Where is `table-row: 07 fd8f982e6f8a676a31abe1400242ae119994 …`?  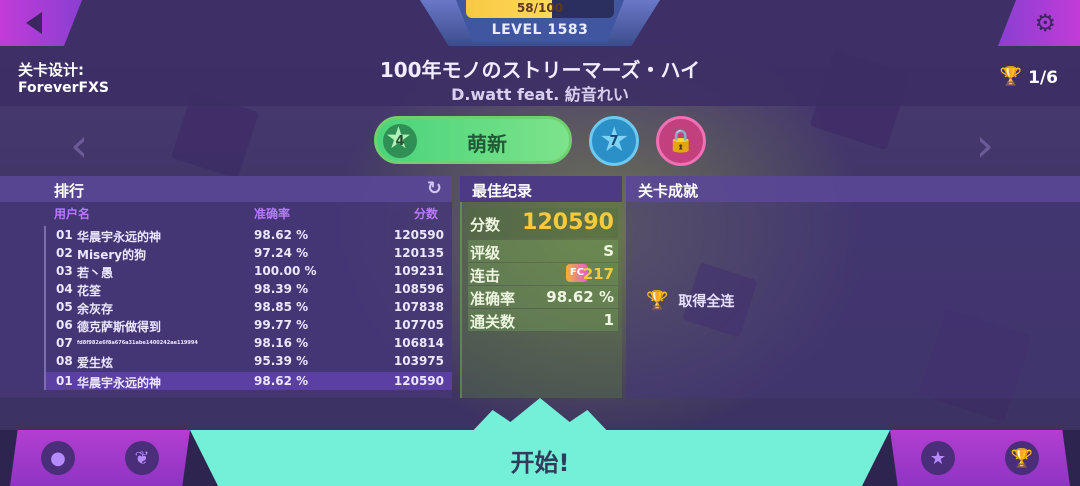 table-row: 07 fd8f982e6f8a676a31abe1400242ae119994 … is located at coordinates (249, 343).